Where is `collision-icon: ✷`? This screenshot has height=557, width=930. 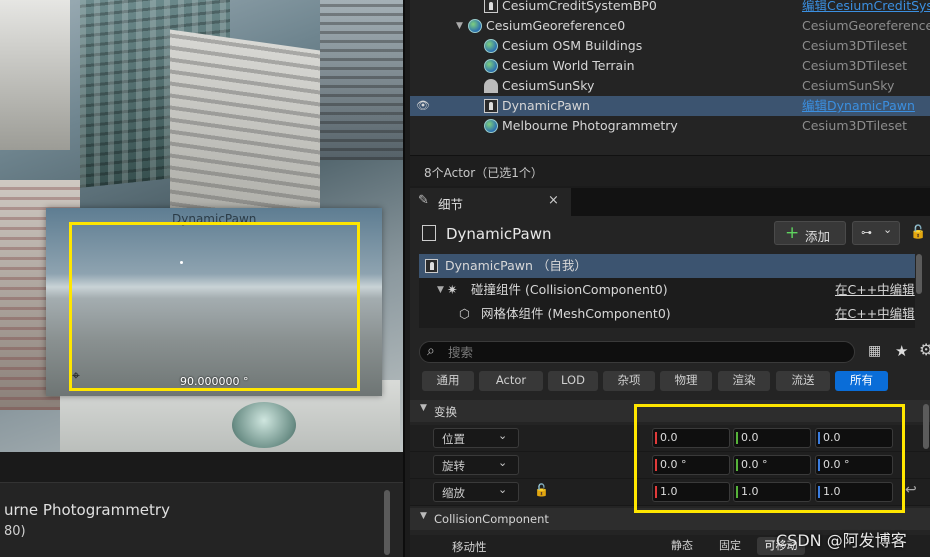
collision-icon: ✷ is located at coordinates (452, 289).